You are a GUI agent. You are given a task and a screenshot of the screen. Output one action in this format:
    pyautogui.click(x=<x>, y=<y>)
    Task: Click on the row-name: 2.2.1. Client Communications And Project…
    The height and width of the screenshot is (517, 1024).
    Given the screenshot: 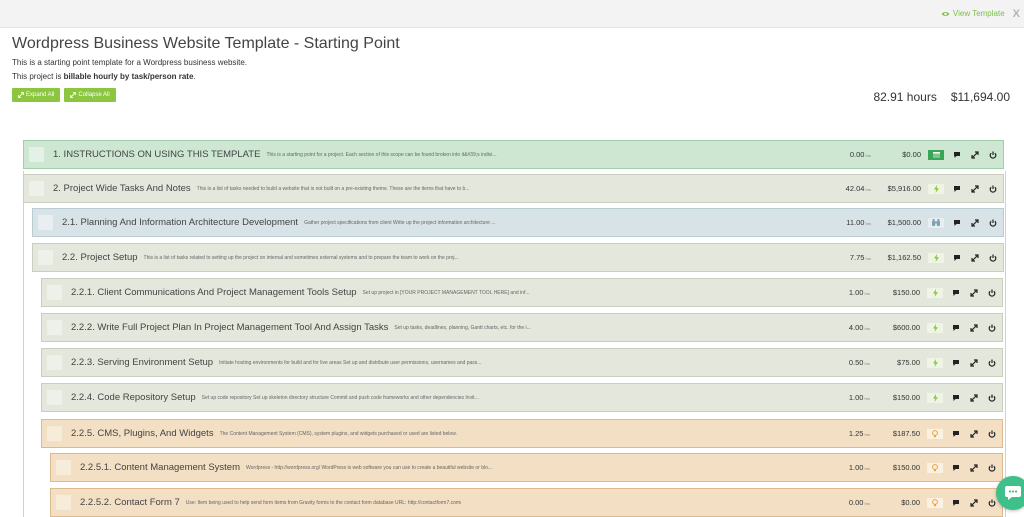 What is the action you would take?
    pyautogui.click(x=214, y=292)
    